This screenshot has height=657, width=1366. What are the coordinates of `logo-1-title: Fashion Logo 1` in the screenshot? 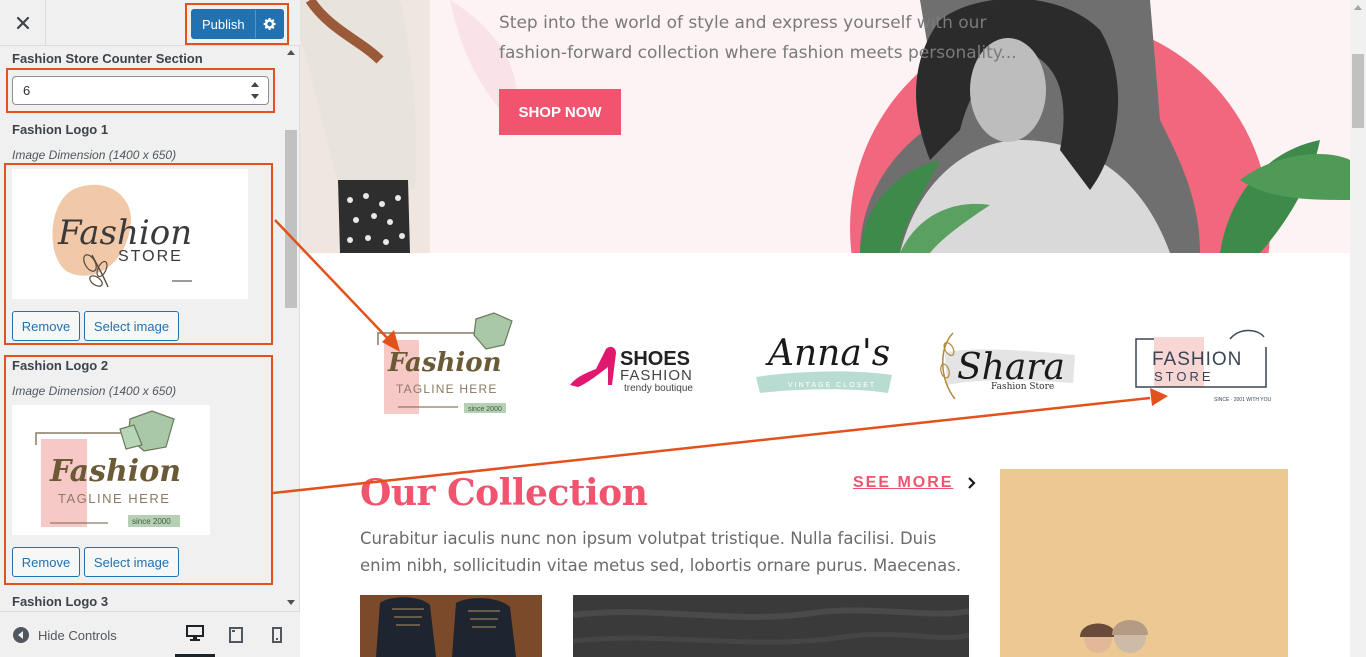 It's located at (60, 129).